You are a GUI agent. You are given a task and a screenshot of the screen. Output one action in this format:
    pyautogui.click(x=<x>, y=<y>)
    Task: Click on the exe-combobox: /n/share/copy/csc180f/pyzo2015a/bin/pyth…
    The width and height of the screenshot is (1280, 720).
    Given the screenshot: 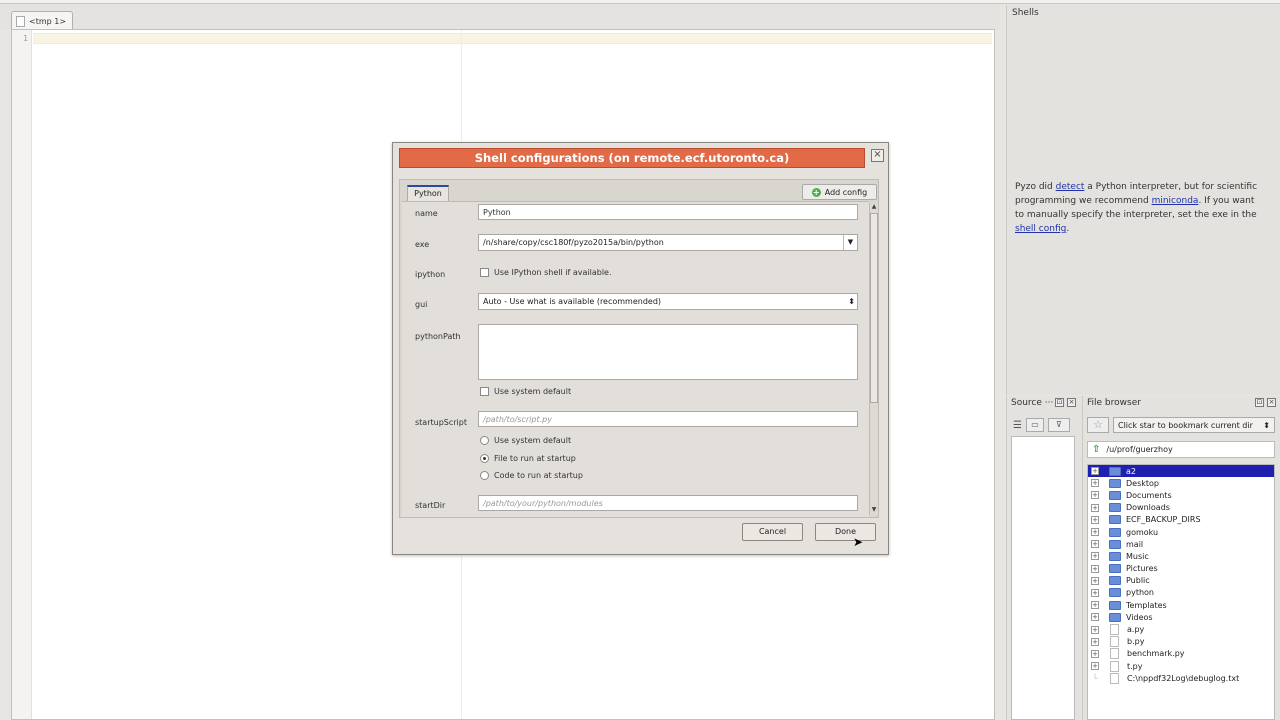 What is the action you would take?
    pyautogui.click(x=668, y=242)
    